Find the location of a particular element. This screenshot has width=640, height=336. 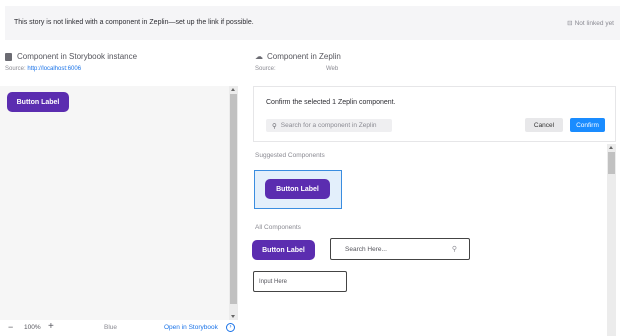

zeplin-title-text: Component in Zeplin is located at coordinates (304, 56).